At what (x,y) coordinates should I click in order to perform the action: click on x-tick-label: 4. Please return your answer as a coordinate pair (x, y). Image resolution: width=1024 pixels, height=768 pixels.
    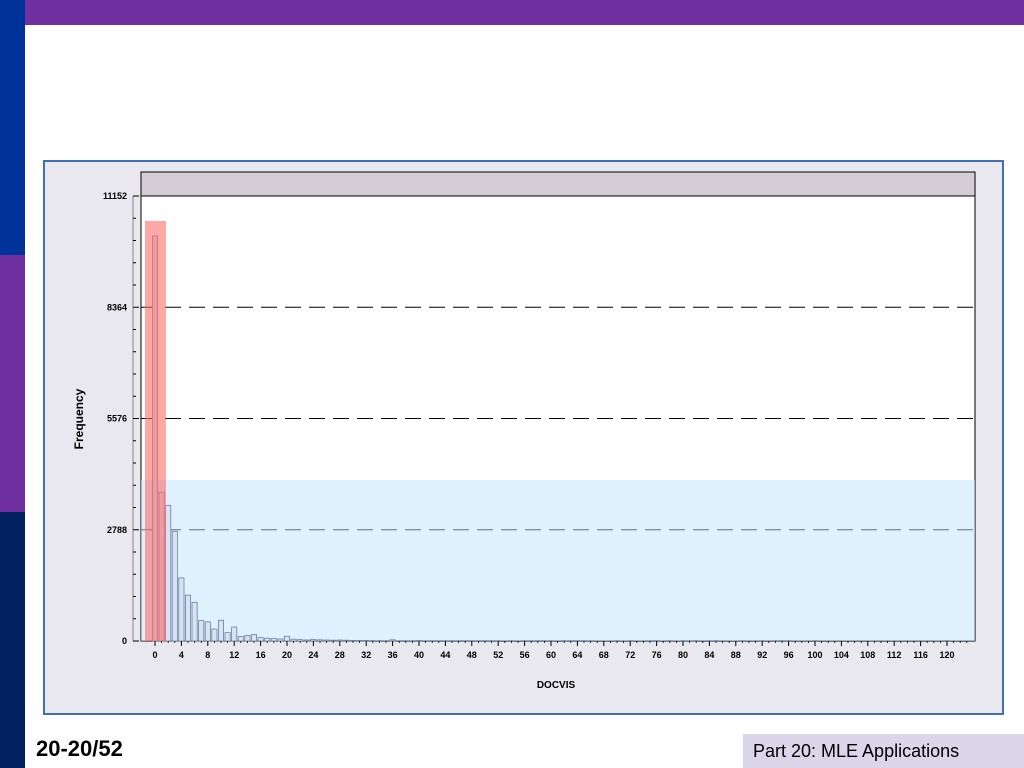
    Looking at the image, I should click on (181, 655).